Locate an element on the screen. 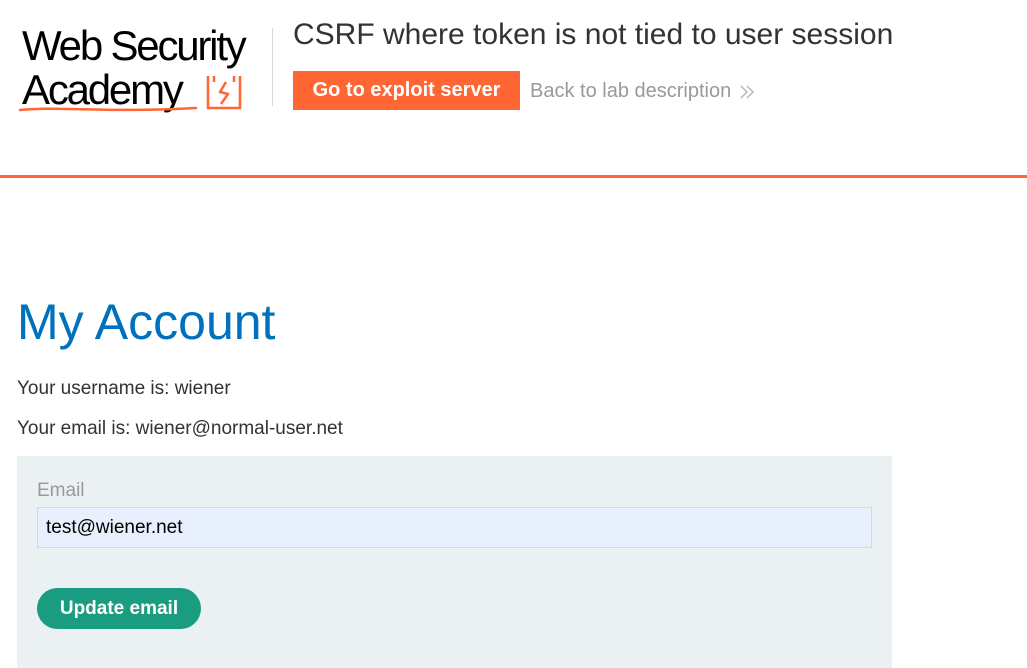  back-link-label: Back to lab description is located at coordinates (631, 91).